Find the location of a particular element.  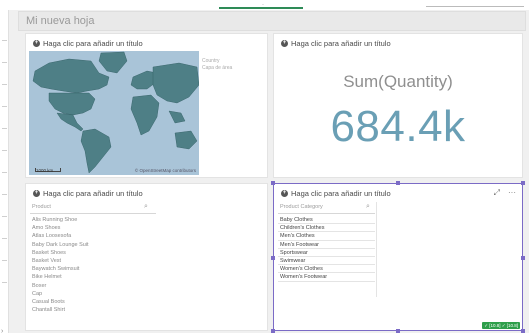

list-item: Casual Boots is located at coordinates (59, 302).